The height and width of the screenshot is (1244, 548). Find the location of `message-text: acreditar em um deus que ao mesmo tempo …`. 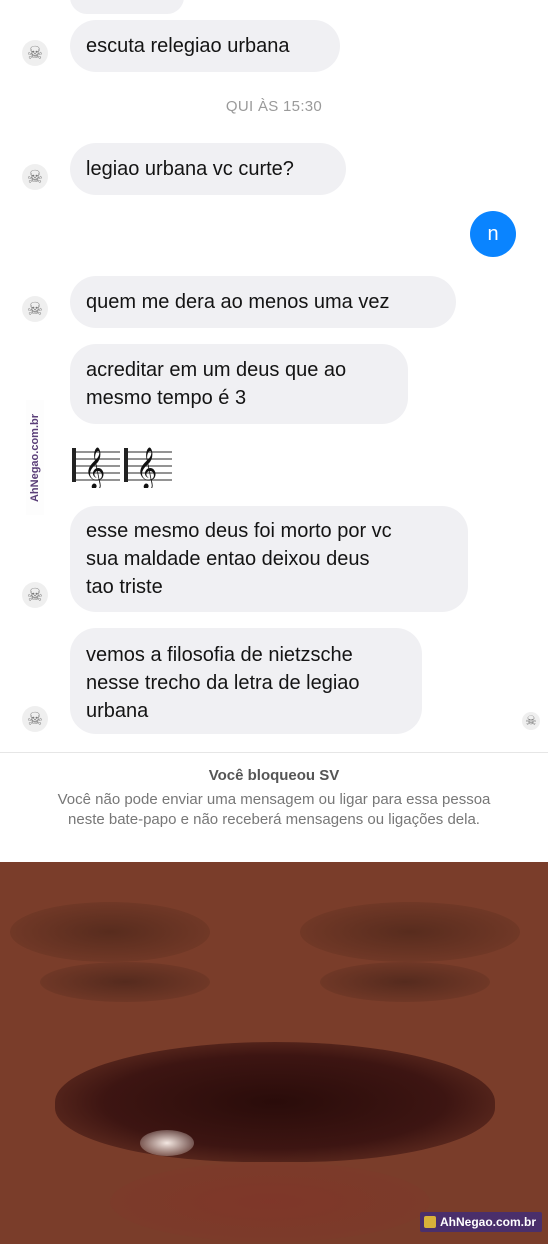

message-text: acreditar em um deus que ao mesmo tempo … is located at coordinates (216, 384).